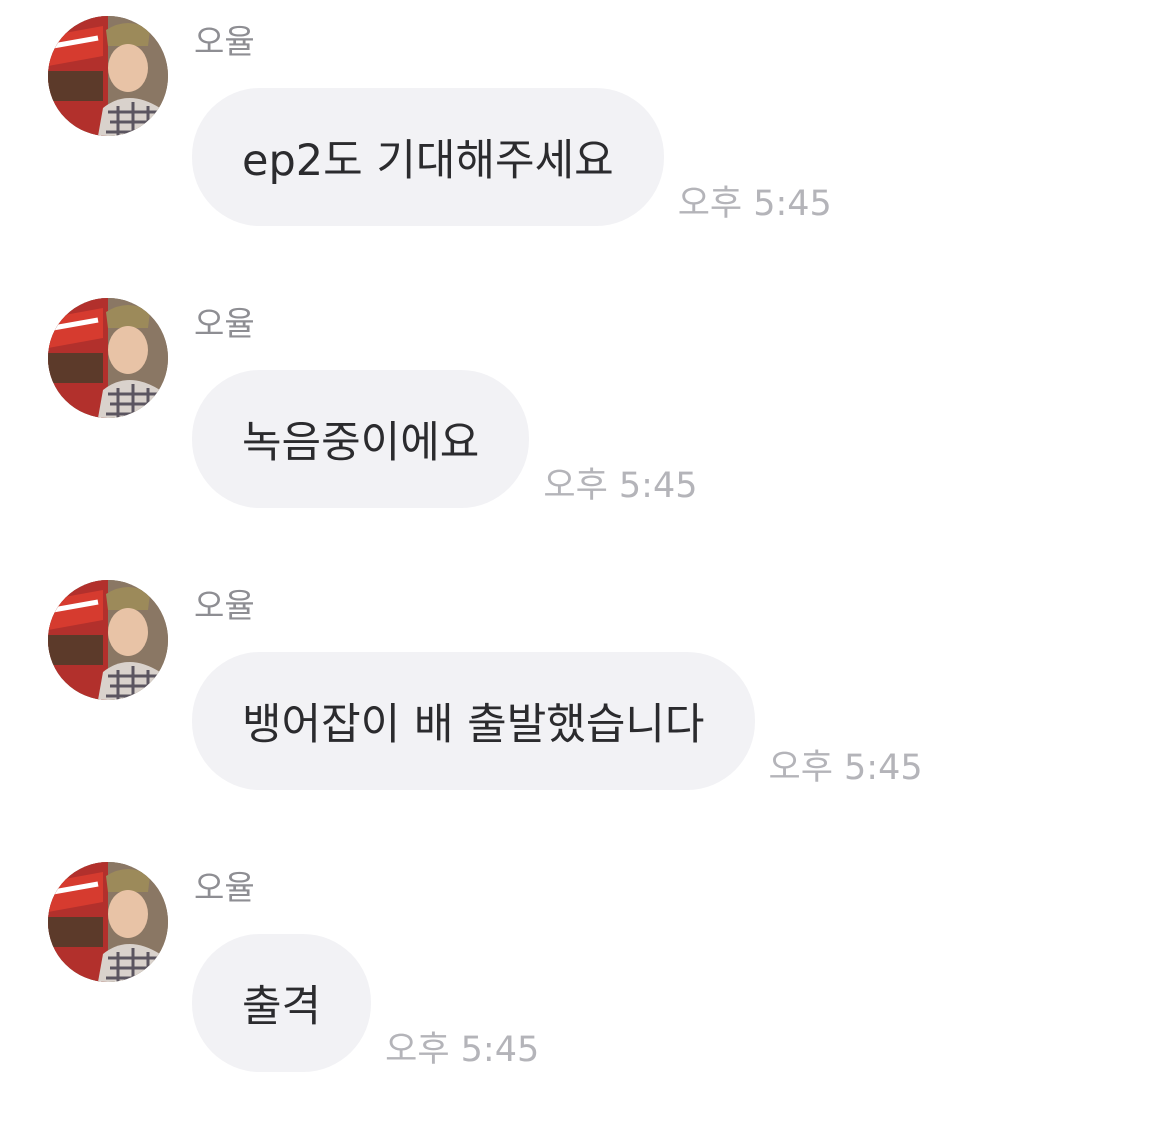 This screenshot has height=1128, width=1170. I want to click on message-row: ep2도 기대해주세요 오후 5:45, so click(512, 157).